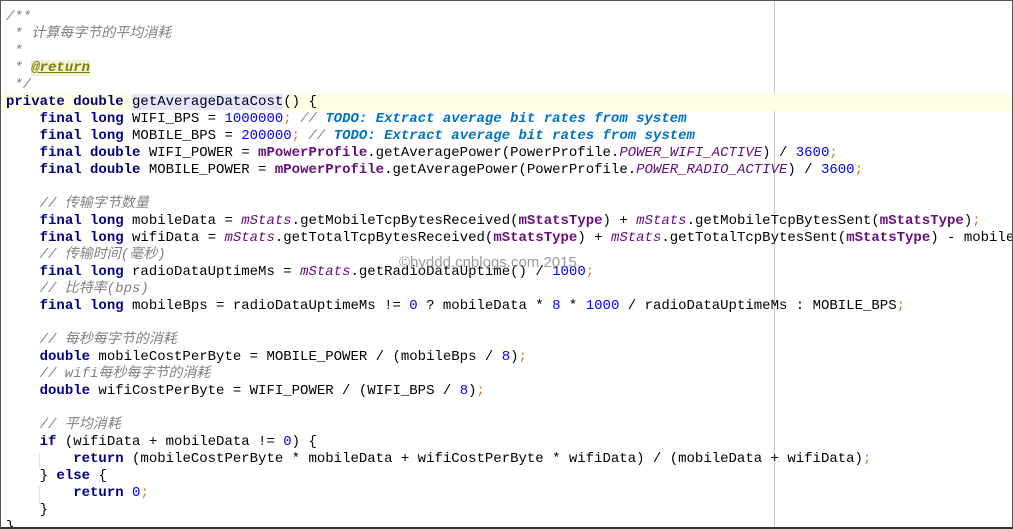 The image size is (1013, 529). I want to click on code-token: else, so click(77, 476).